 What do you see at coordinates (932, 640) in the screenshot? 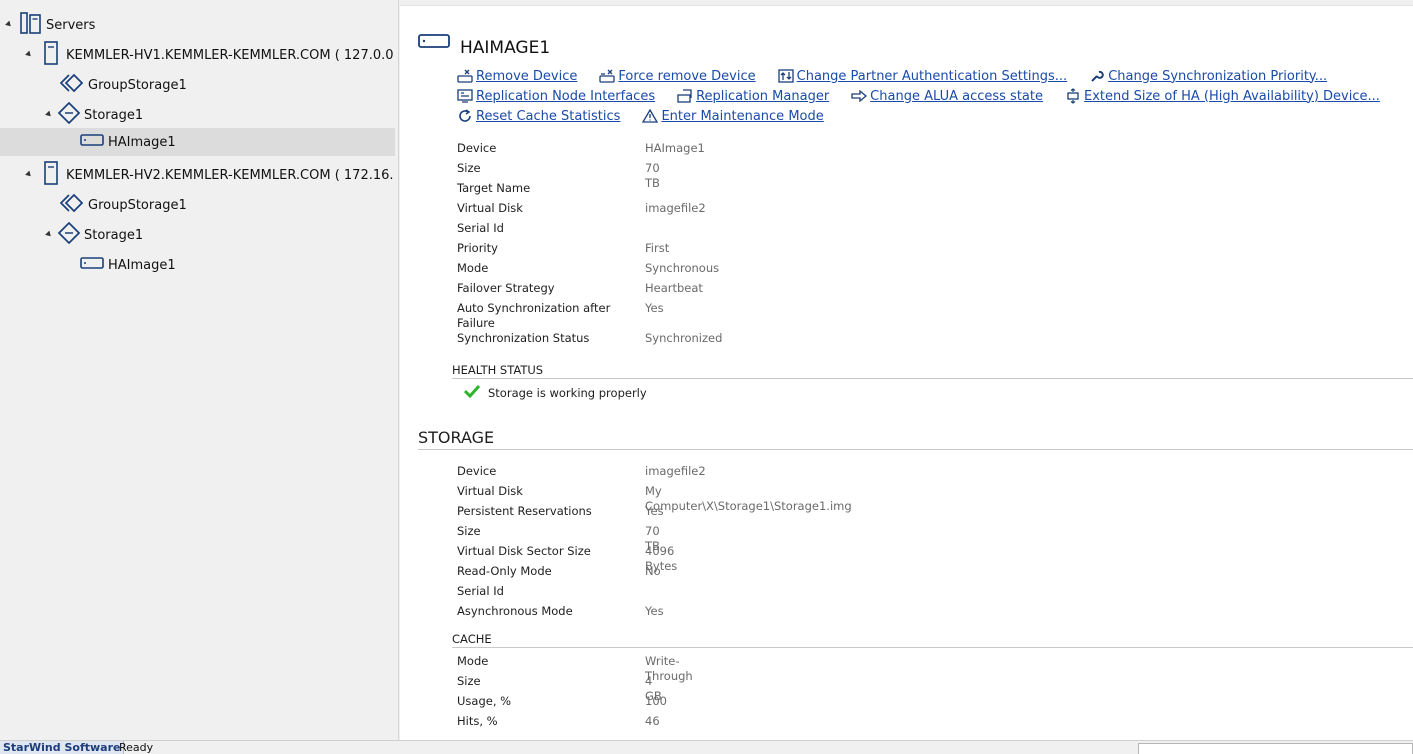
I see `cache-heading: CACHE` at bounding box center [932, 640].